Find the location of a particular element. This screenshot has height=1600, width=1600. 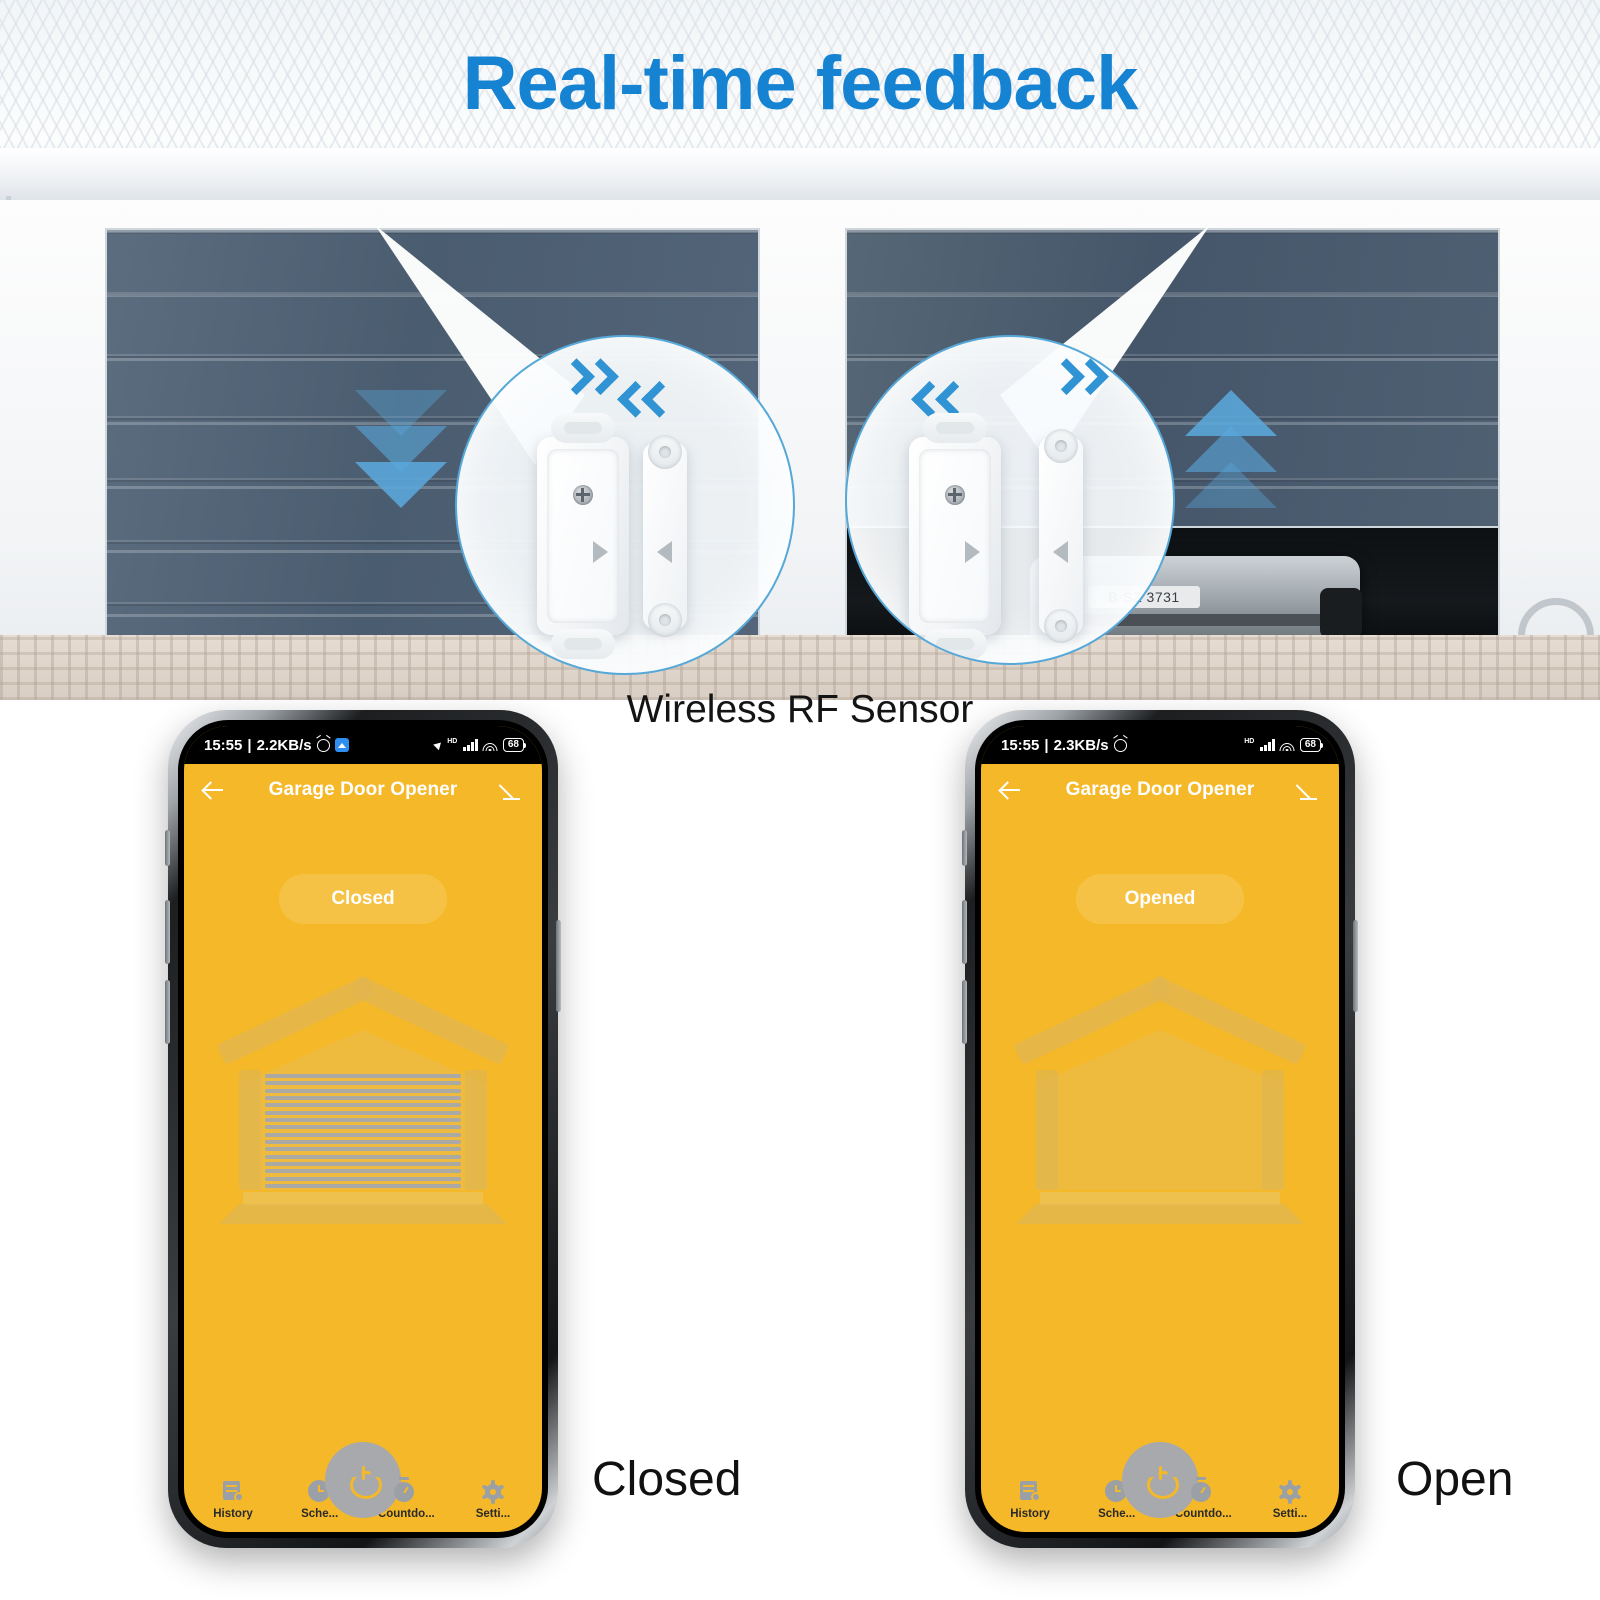

garage-gable is located at coordinates (1160, 1110).